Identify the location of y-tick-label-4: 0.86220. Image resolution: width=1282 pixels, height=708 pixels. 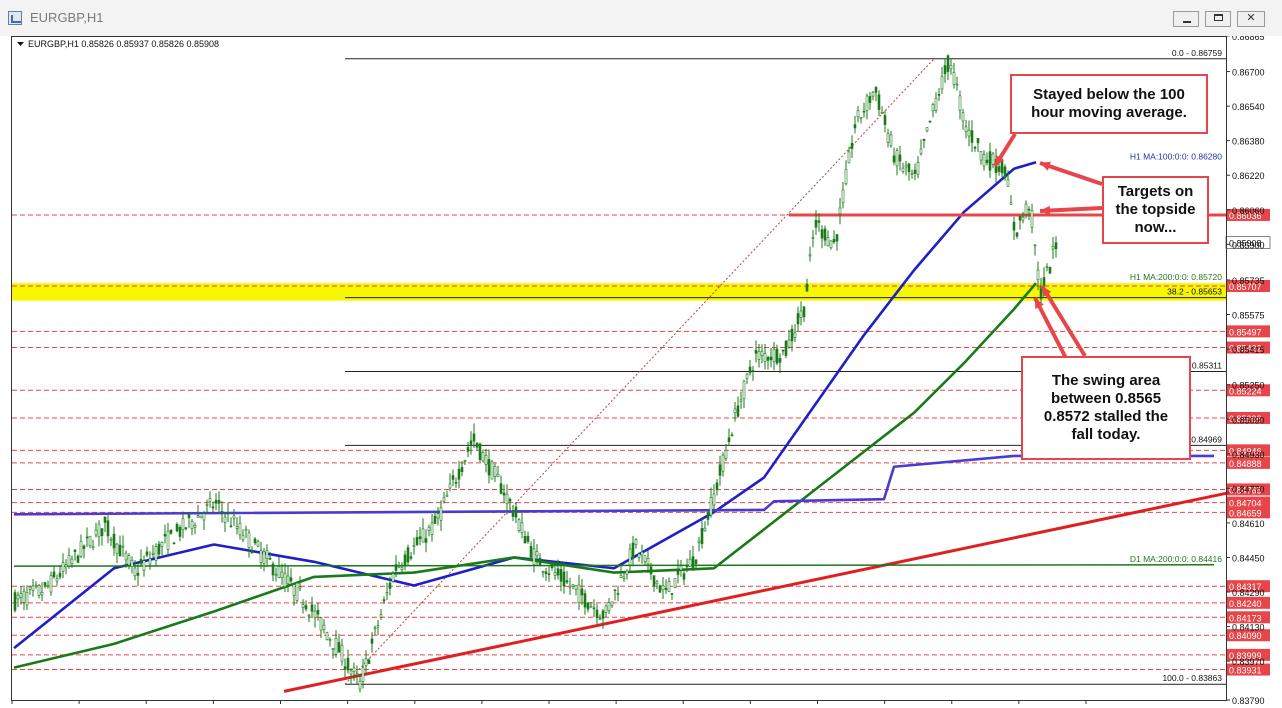
(1248, 176).